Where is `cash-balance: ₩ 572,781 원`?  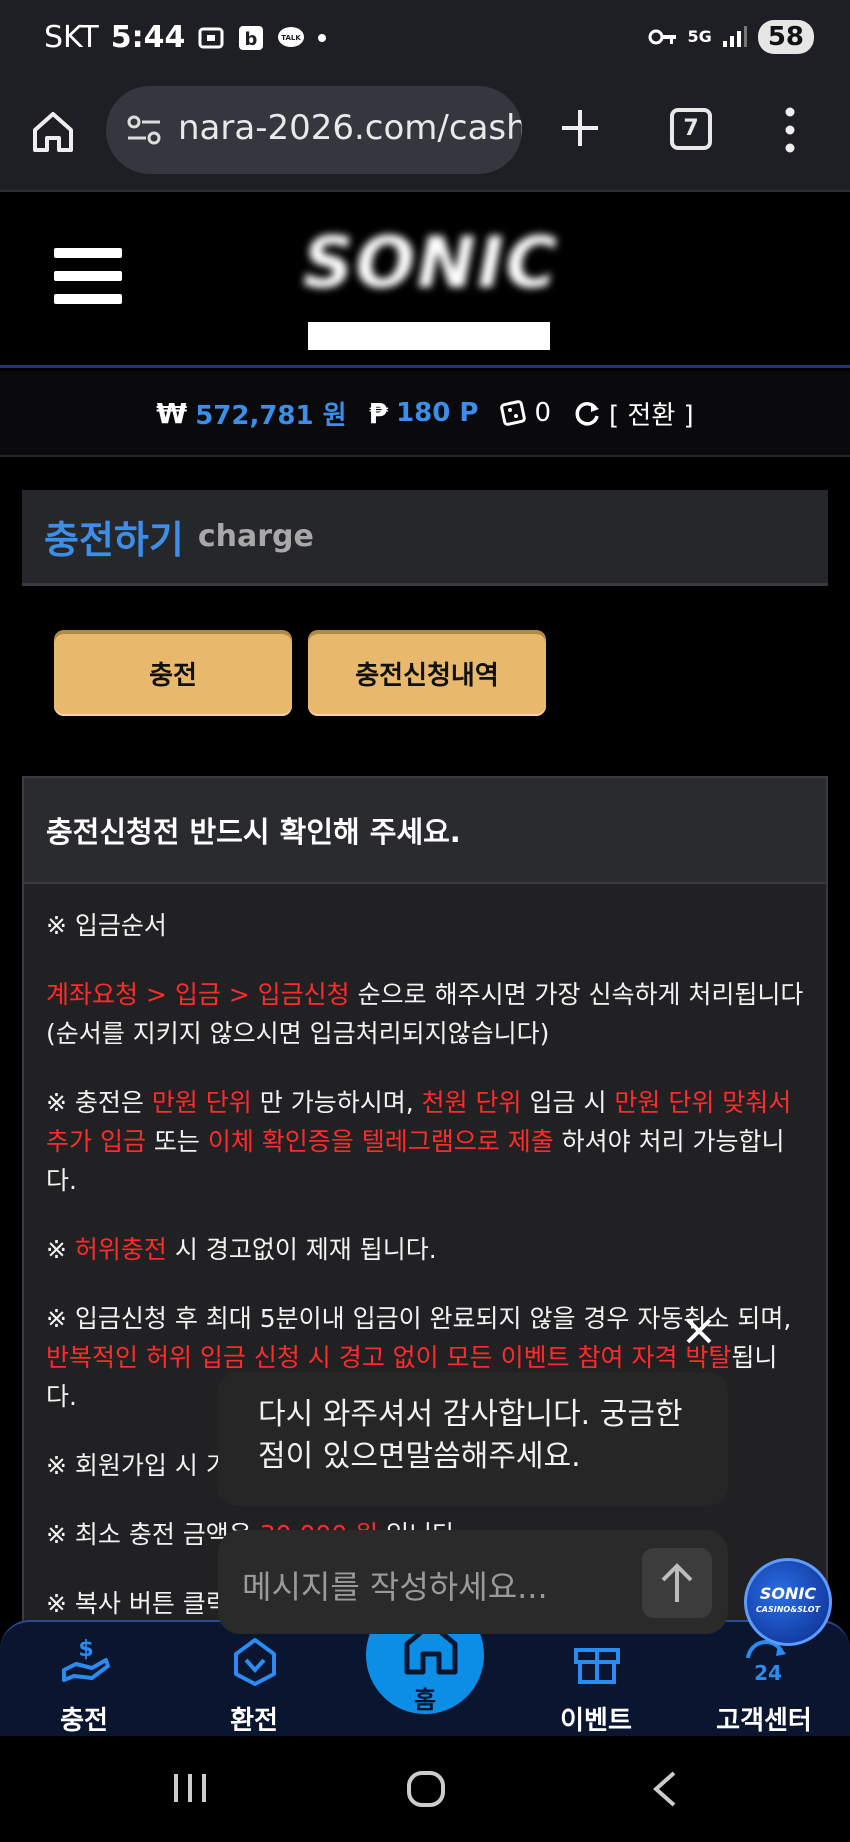
cash-balance: ₩ 572,781 원 is located at coordinates (251, 413).